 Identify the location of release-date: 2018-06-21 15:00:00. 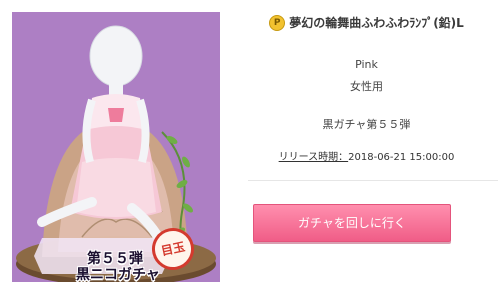
(401, 157).